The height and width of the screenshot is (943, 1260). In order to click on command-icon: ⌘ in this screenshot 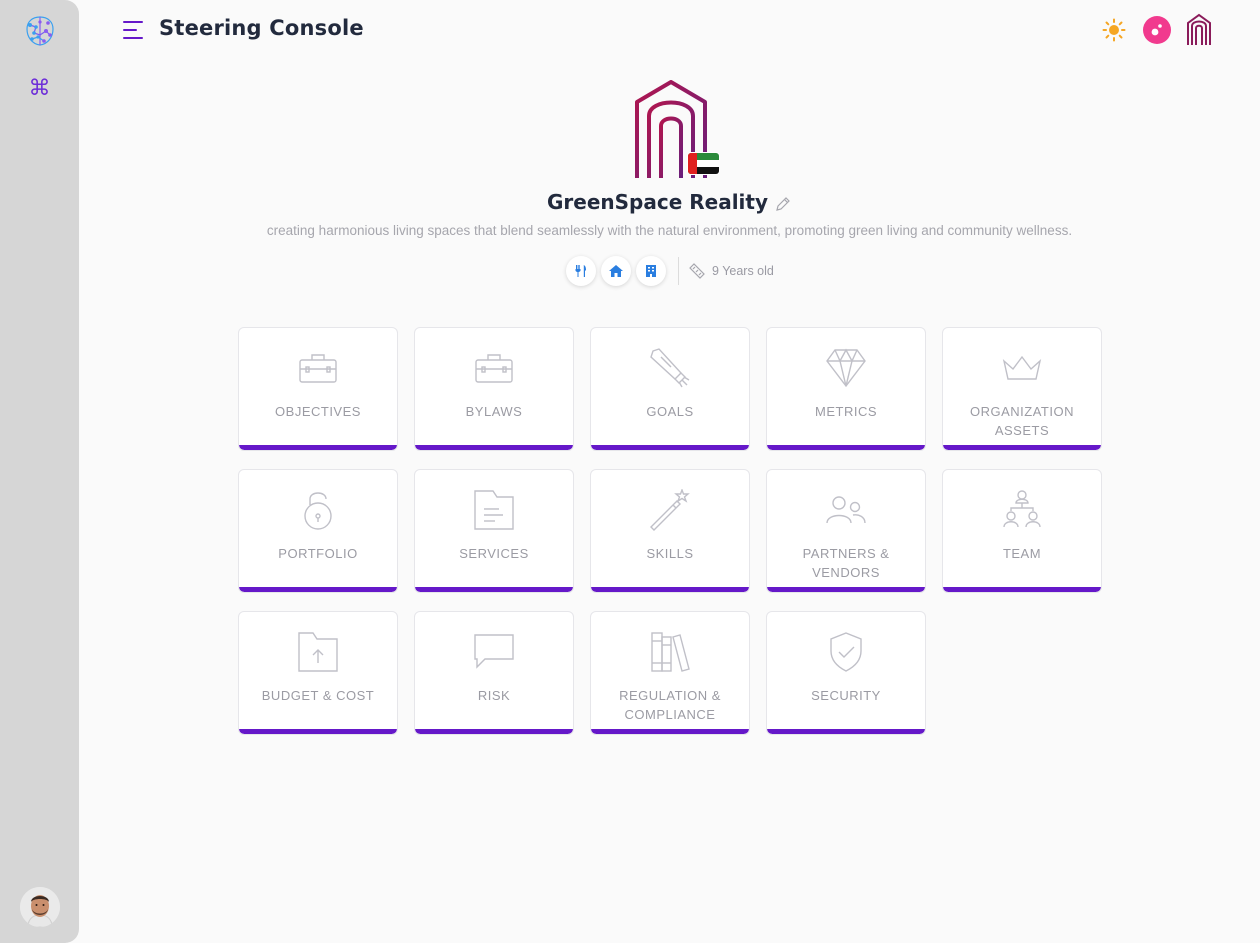, I will do `click(39, 88)`.